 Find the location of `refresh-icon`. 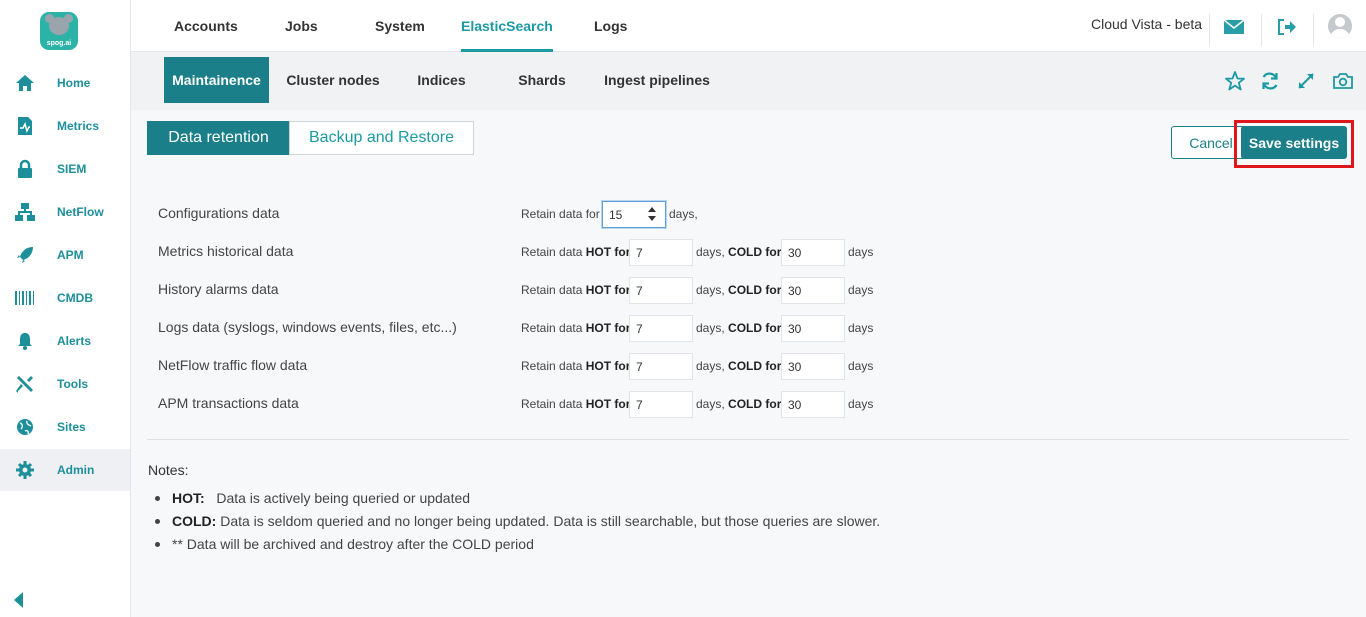

refresh-icon is located at coordinates (1270, 81).